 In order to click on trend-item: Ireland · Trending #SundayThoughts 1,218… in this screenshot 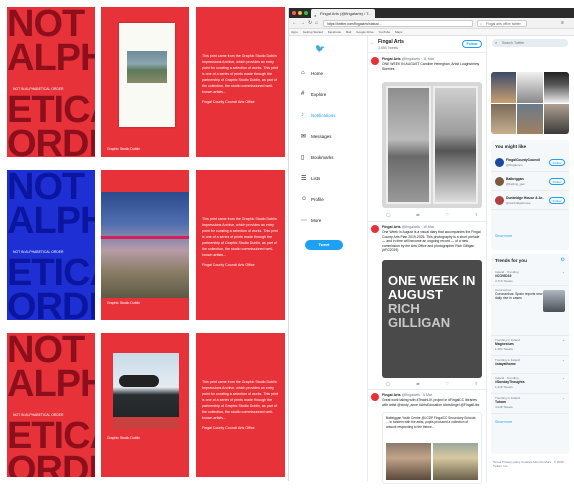, I will do `click(530, 384)`.